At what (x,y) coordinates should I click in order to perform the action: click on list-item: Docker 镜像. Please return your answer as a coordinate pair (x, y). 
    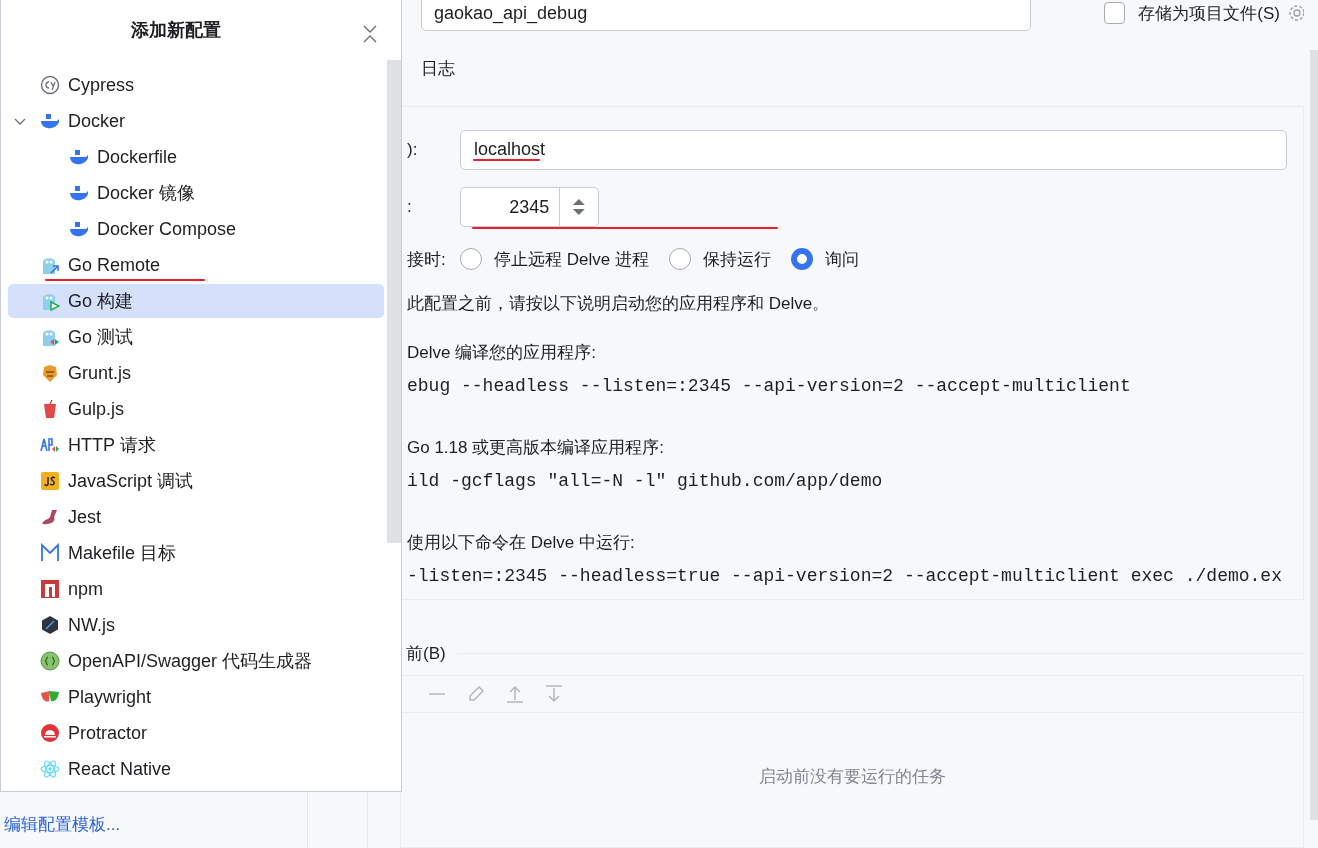
    Looking at the image, I should click on (196, 193).